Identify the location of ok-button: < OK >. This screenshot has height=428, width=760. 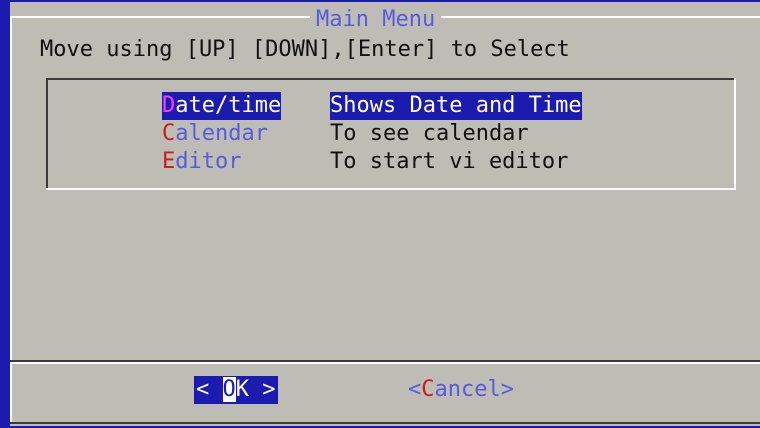
(236, 390).